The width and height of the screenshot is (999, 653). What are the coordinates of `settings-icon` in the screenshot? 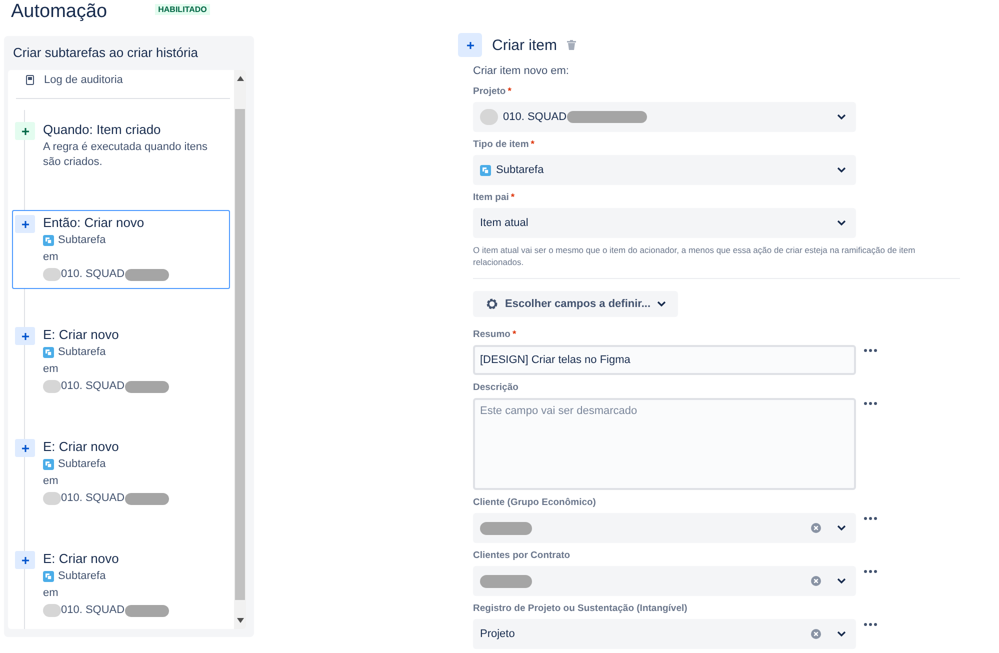 It's located at (492, 304).